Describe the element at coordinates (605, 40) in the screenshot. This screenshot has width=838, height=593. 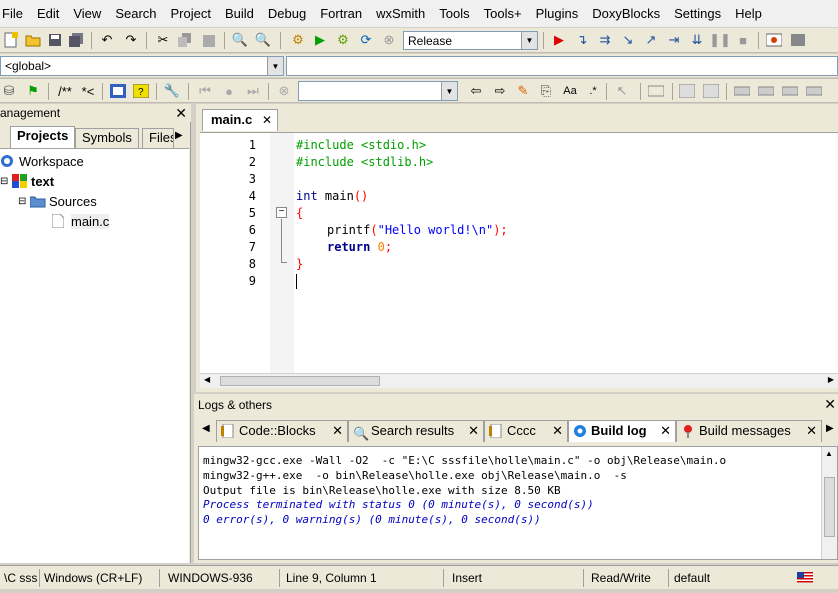
I see `next-line-icon: ⇉` at that location.